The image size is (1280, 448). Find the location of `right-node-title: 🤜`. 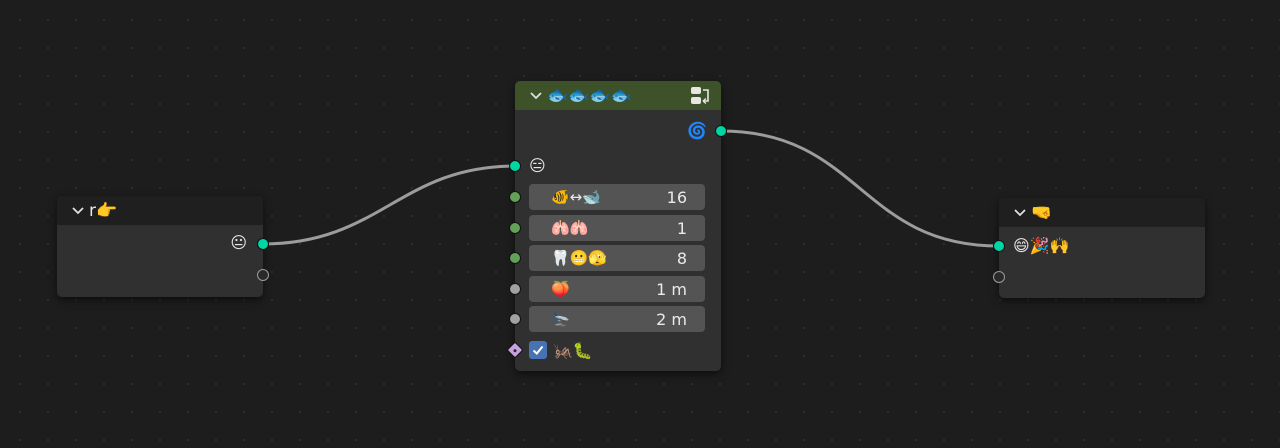

right-node-title: 🤜 is located at coordinates (1042, 212).